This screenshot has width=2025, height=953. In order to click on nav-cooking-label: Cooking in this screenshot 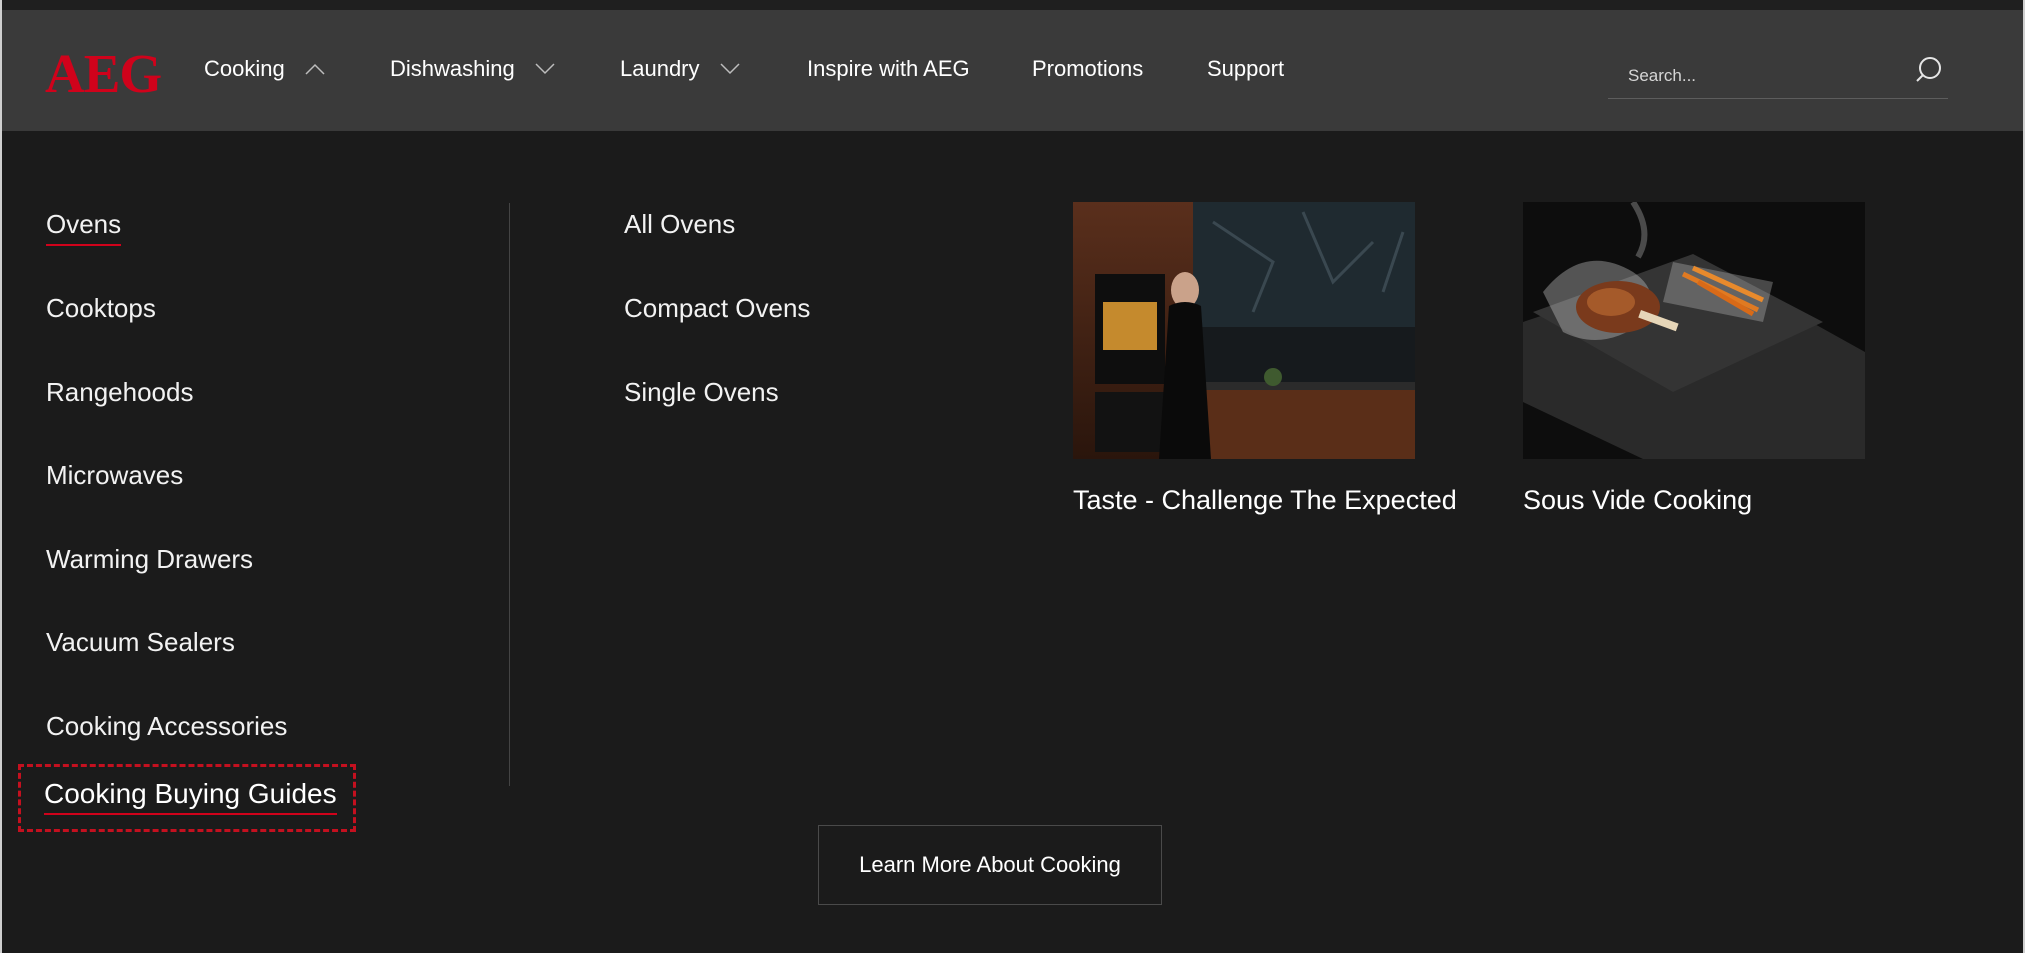, I will do `click(244, 68)`.